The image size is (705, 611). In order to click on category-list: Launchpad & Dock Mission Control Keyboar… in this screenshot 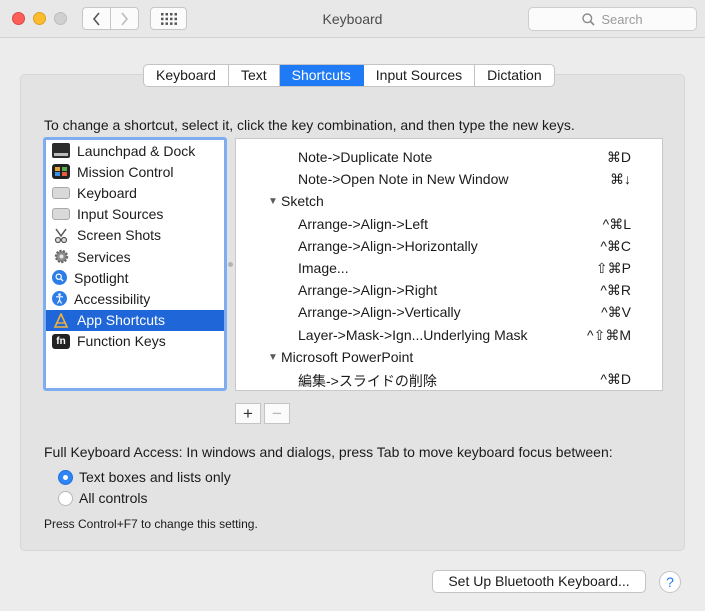, I will do `click(135, 264)`.